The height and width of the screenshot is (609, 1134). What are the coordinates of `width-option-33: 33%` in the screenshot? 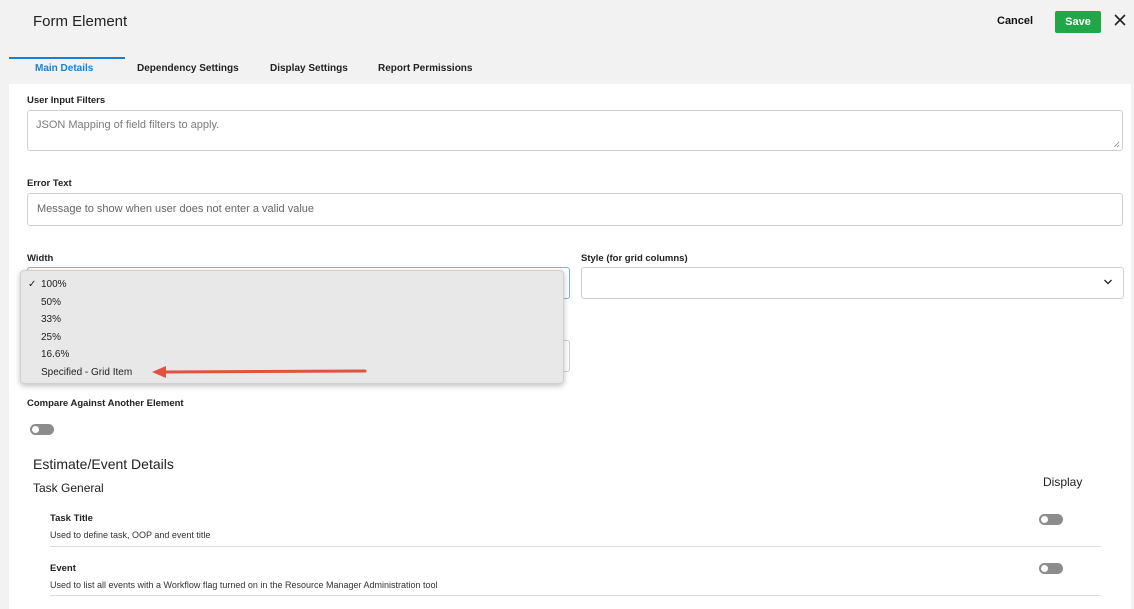 It's located at (51, 319).